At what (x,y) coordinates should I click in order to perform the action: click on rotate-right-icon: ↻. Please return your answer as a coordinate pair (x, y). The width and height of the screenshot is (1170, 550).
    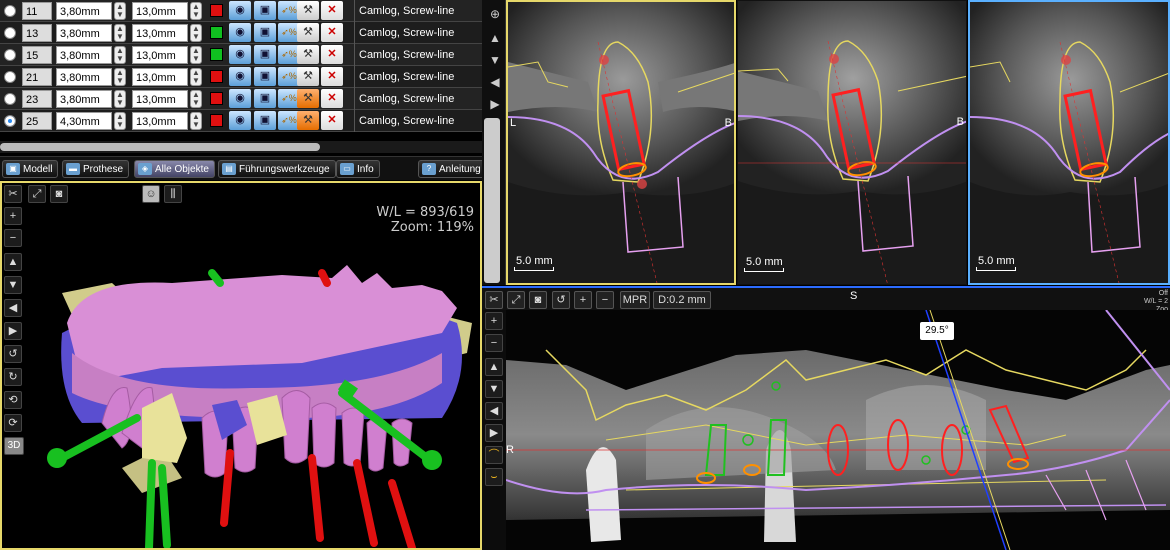
    Looking at the image, I should click on (13, 377).